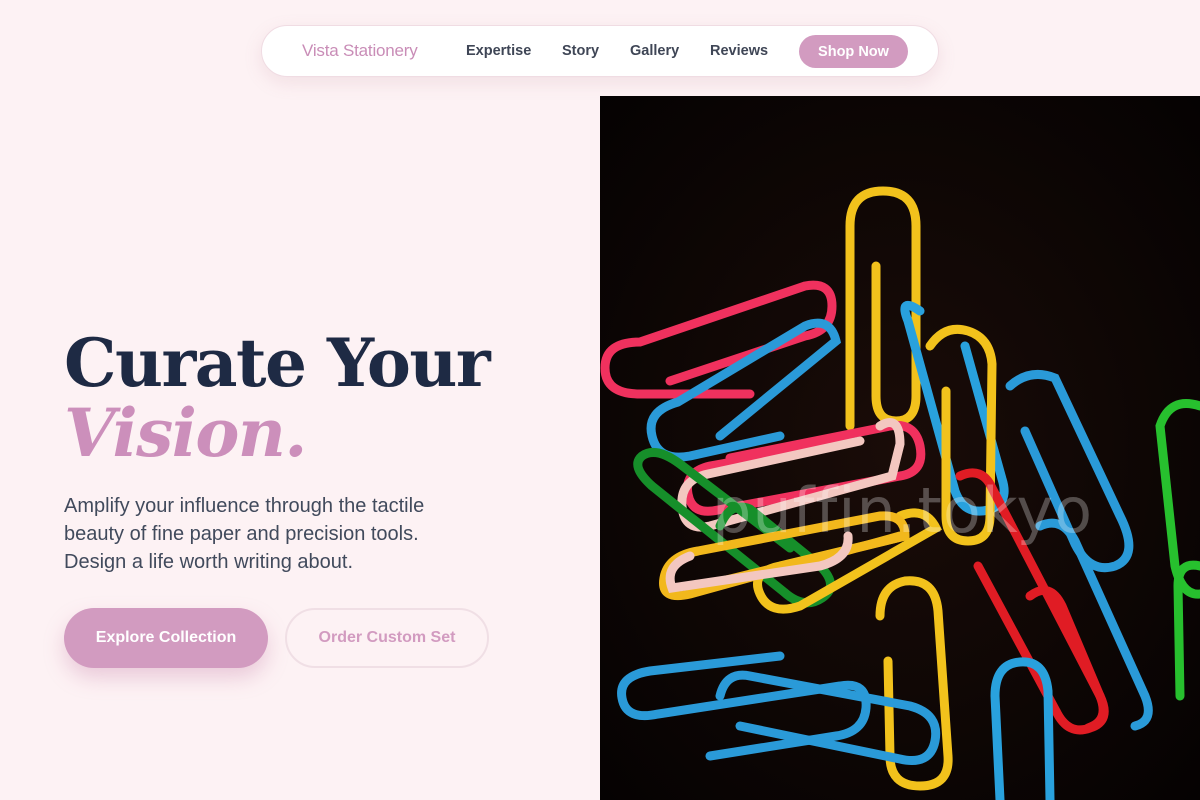  I want to click on nav-link-expertise: Expertise, so click(498, 51).